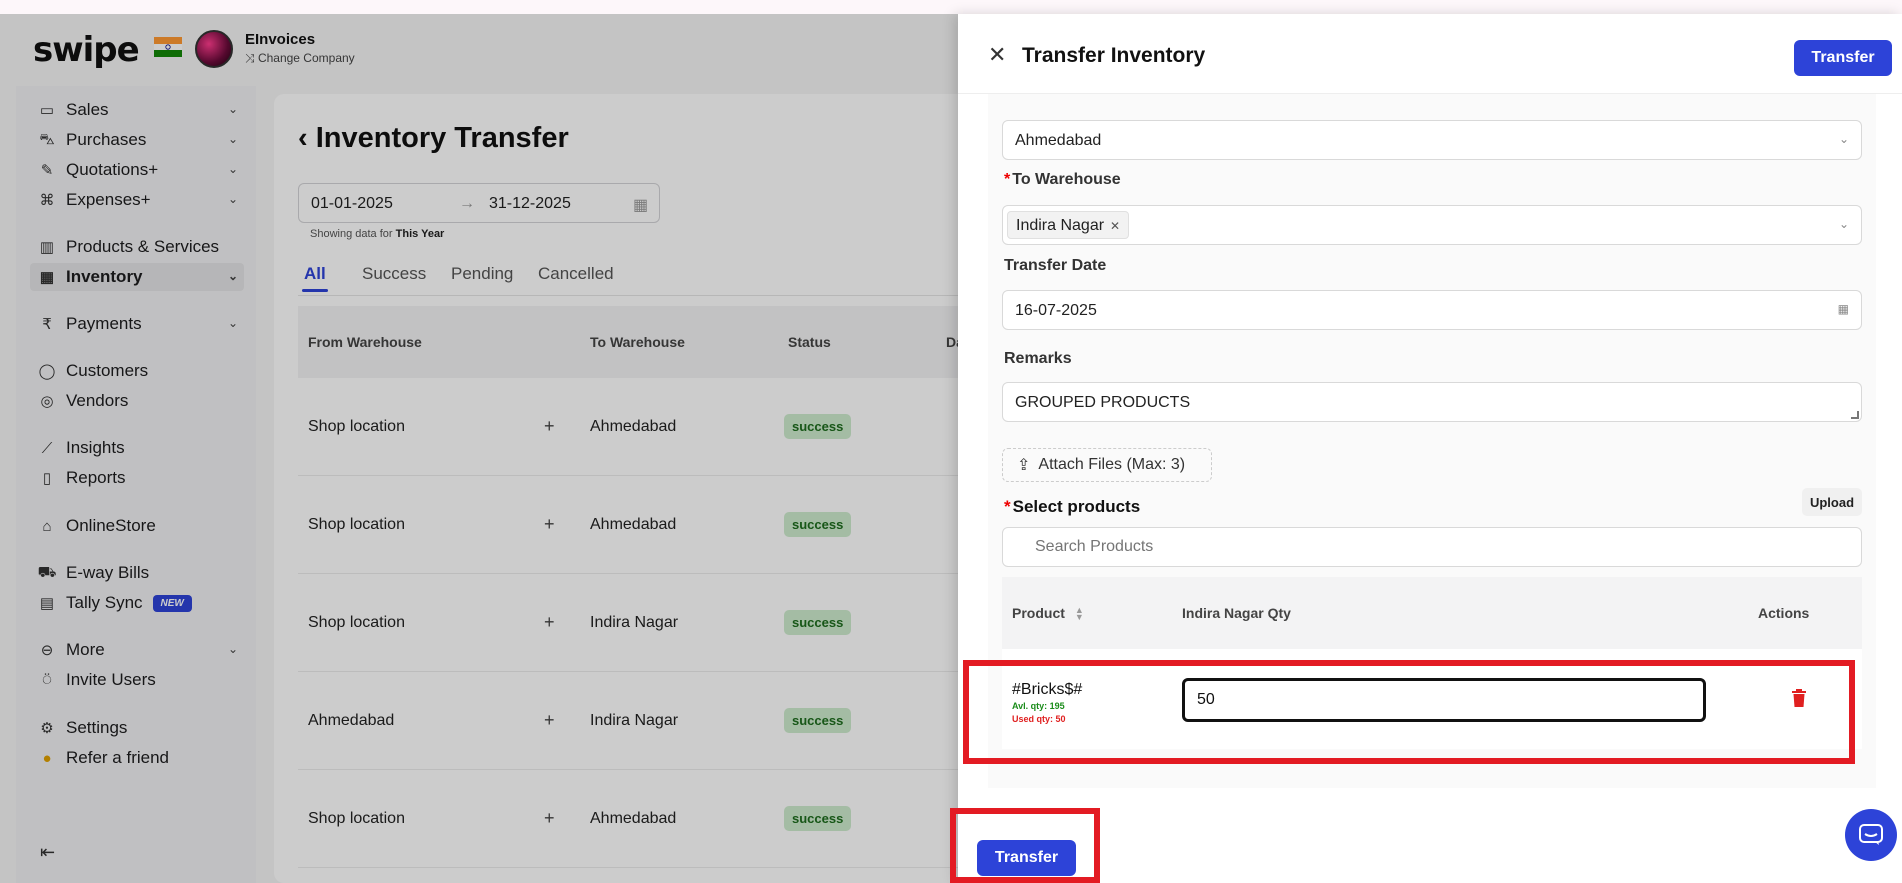 This screenshot has width=1902, height=883. What do you see at coordinates (1236, 613) in the screenshot?
I see `column-qty: Indira Nagar Qty` at bounding box center [1236, 613].